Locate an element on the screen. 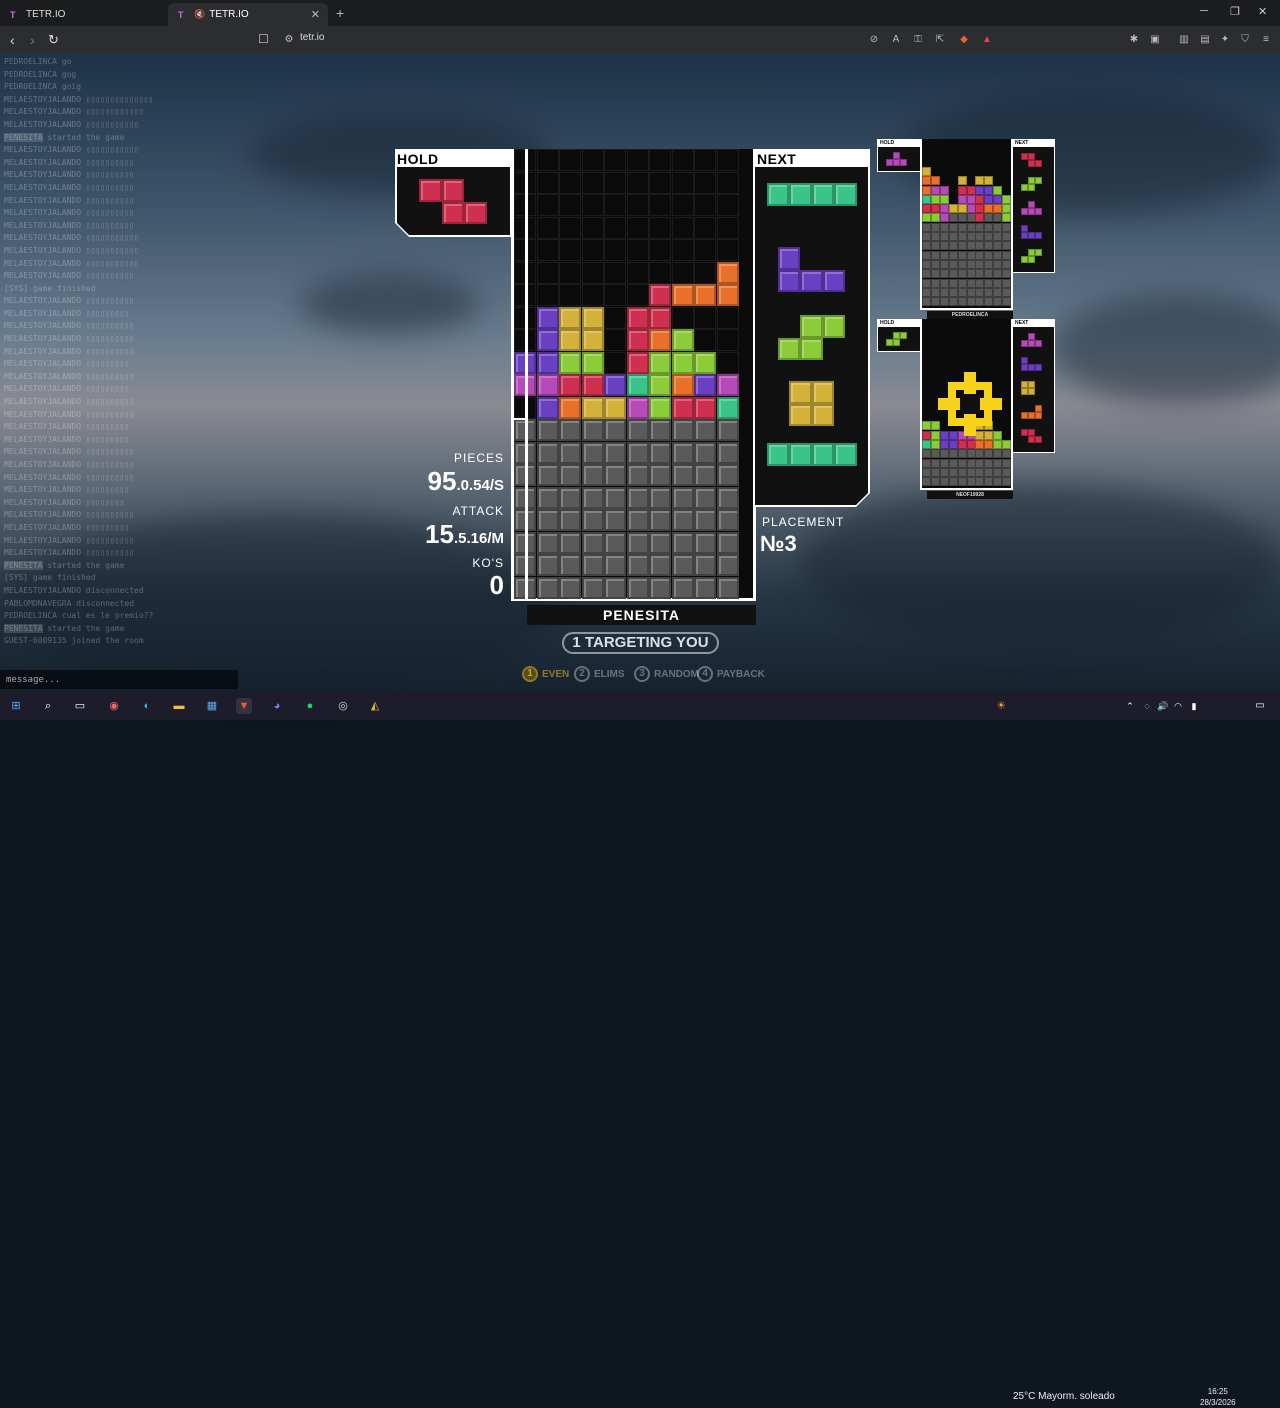  brave-rewards-icon: ▲ is located at coordinates (987, 40).